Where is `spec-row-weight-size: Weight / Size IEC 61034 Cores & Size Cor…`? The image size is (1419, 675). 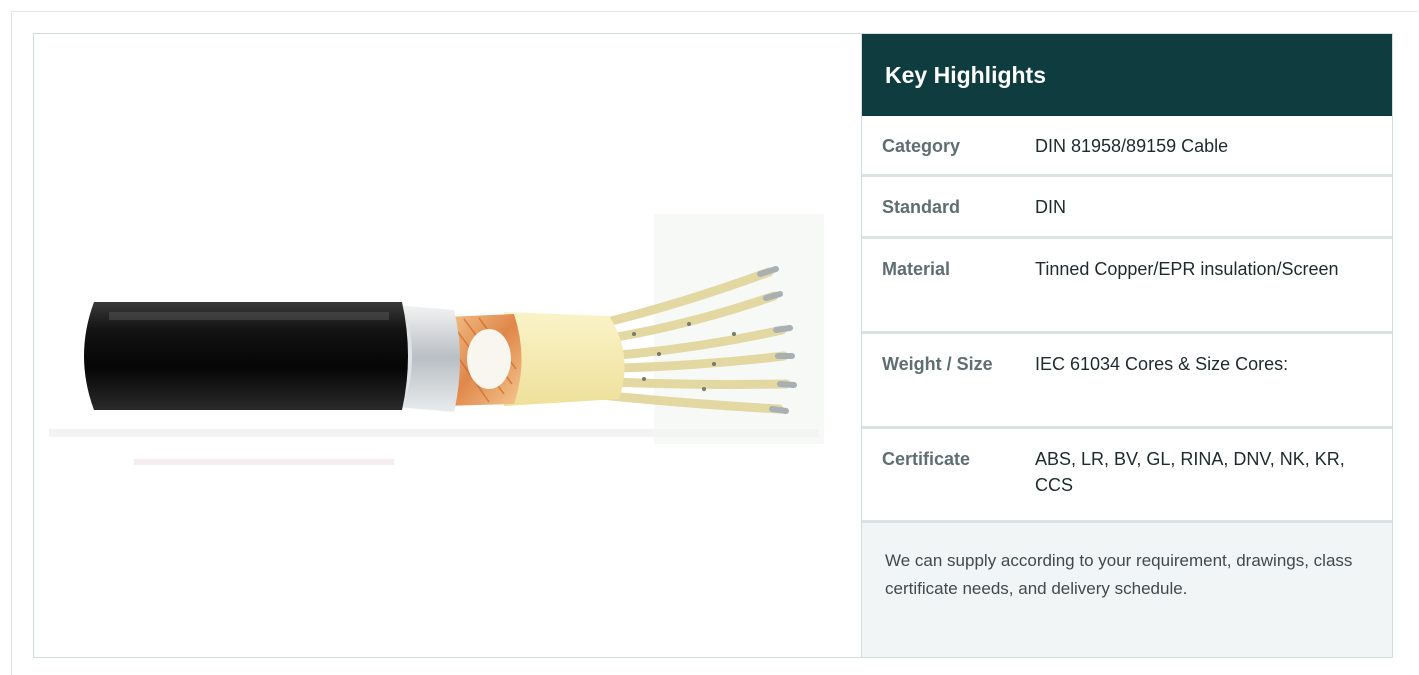 spec-row-weight-size: Weight / Size IEC 61034 Cores & Size Cor… is located at coordinates (1127, 381).